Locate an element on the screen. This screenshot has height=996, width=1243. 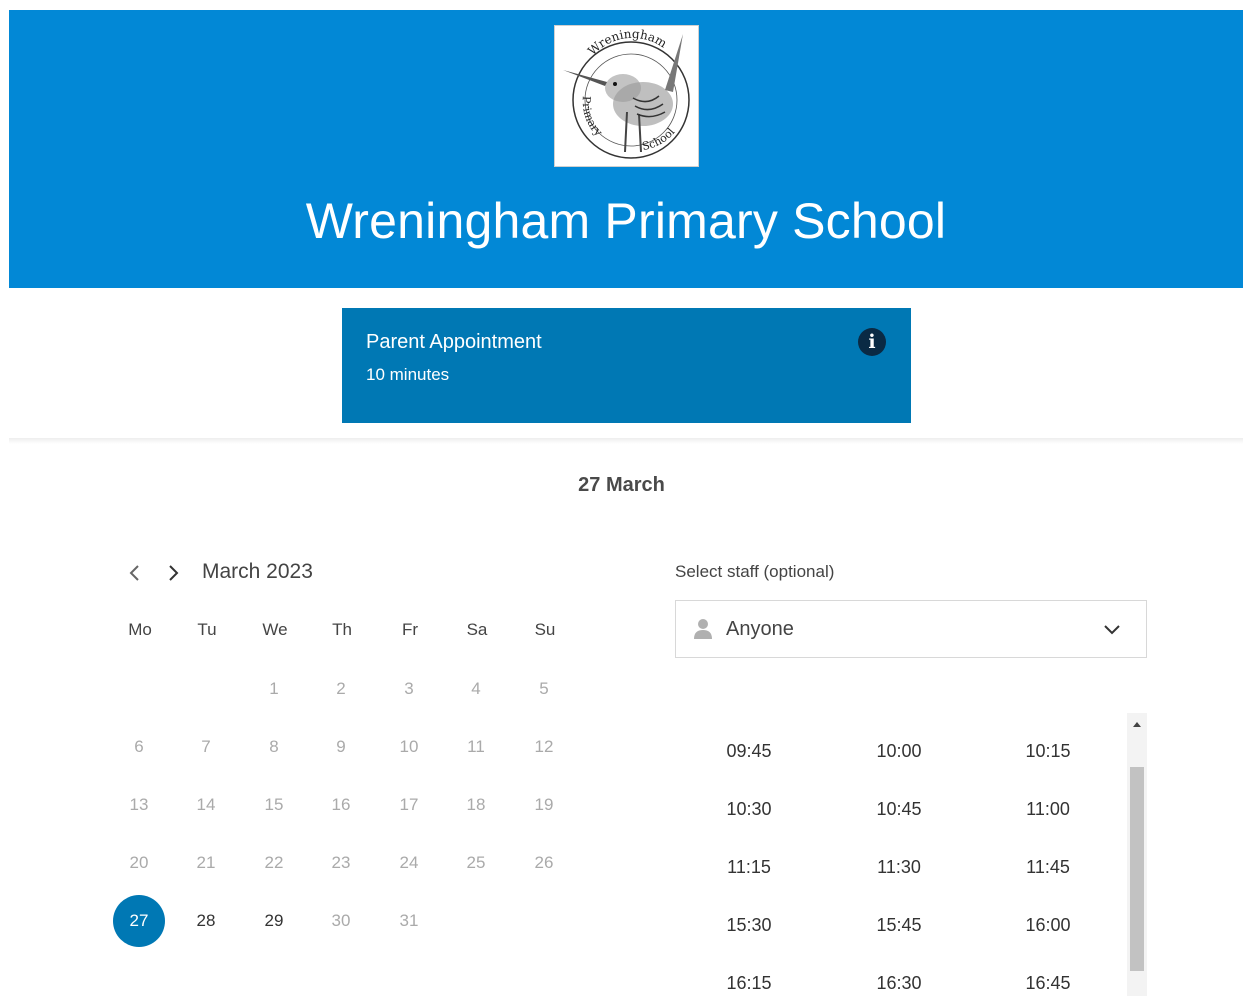
calendar-day: 21 is located at coordinates (206, 862).